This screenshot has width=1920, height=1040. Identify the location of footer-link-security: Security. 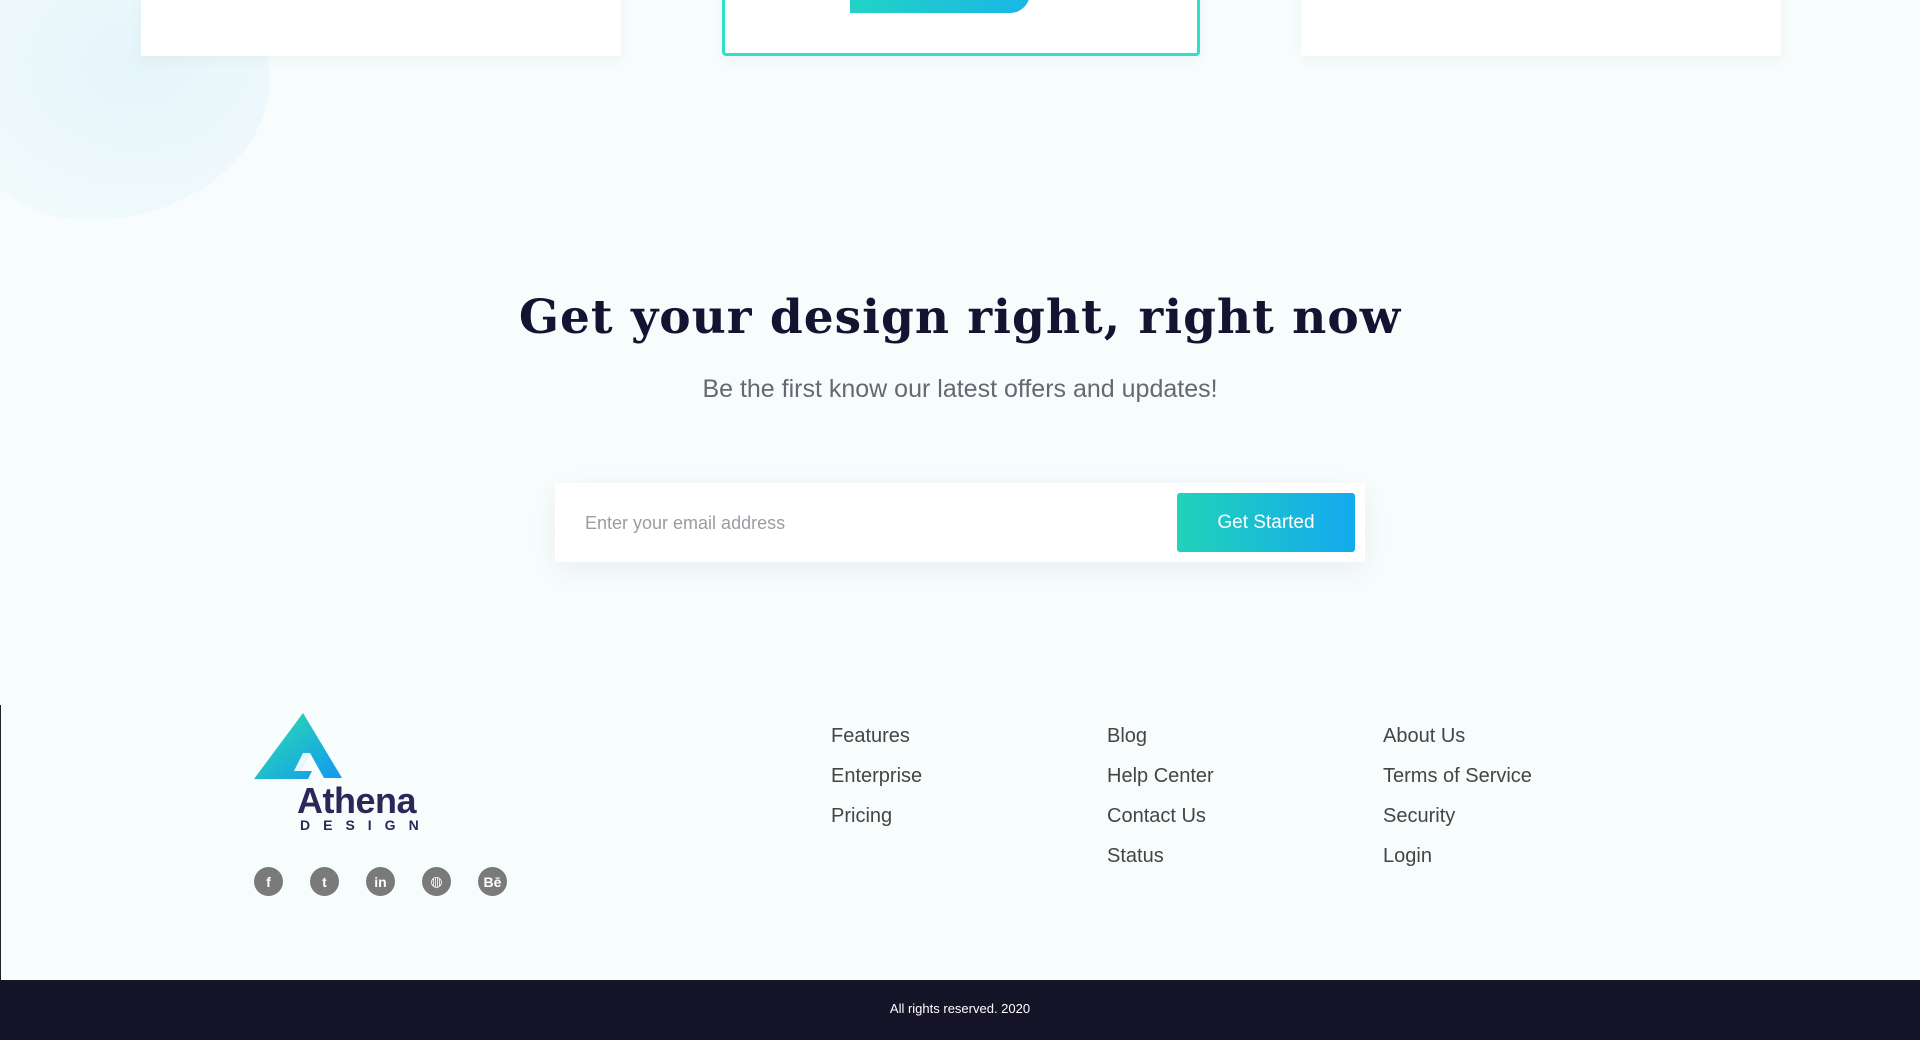
(1457, 822).